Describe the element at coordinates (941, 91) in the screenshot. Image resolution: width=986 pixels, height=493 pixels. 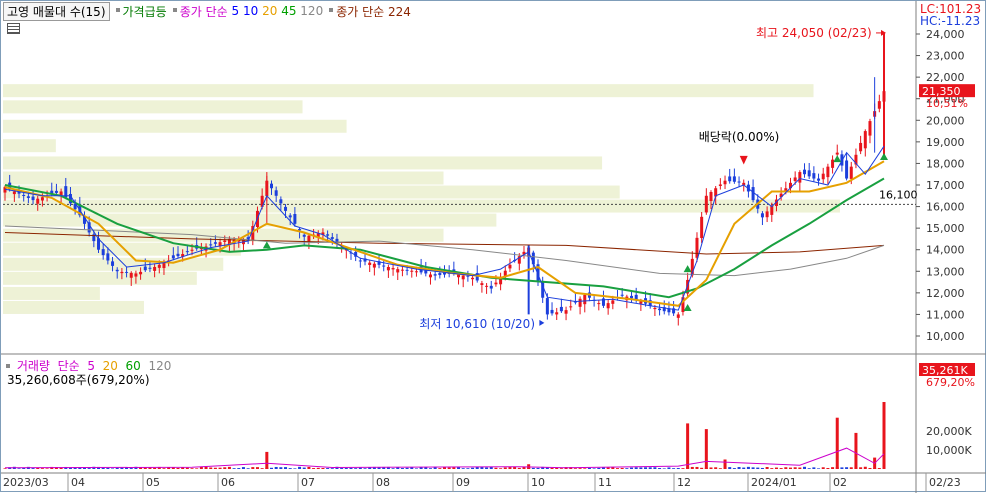
I see `last-price-label: 21,350` at that location.